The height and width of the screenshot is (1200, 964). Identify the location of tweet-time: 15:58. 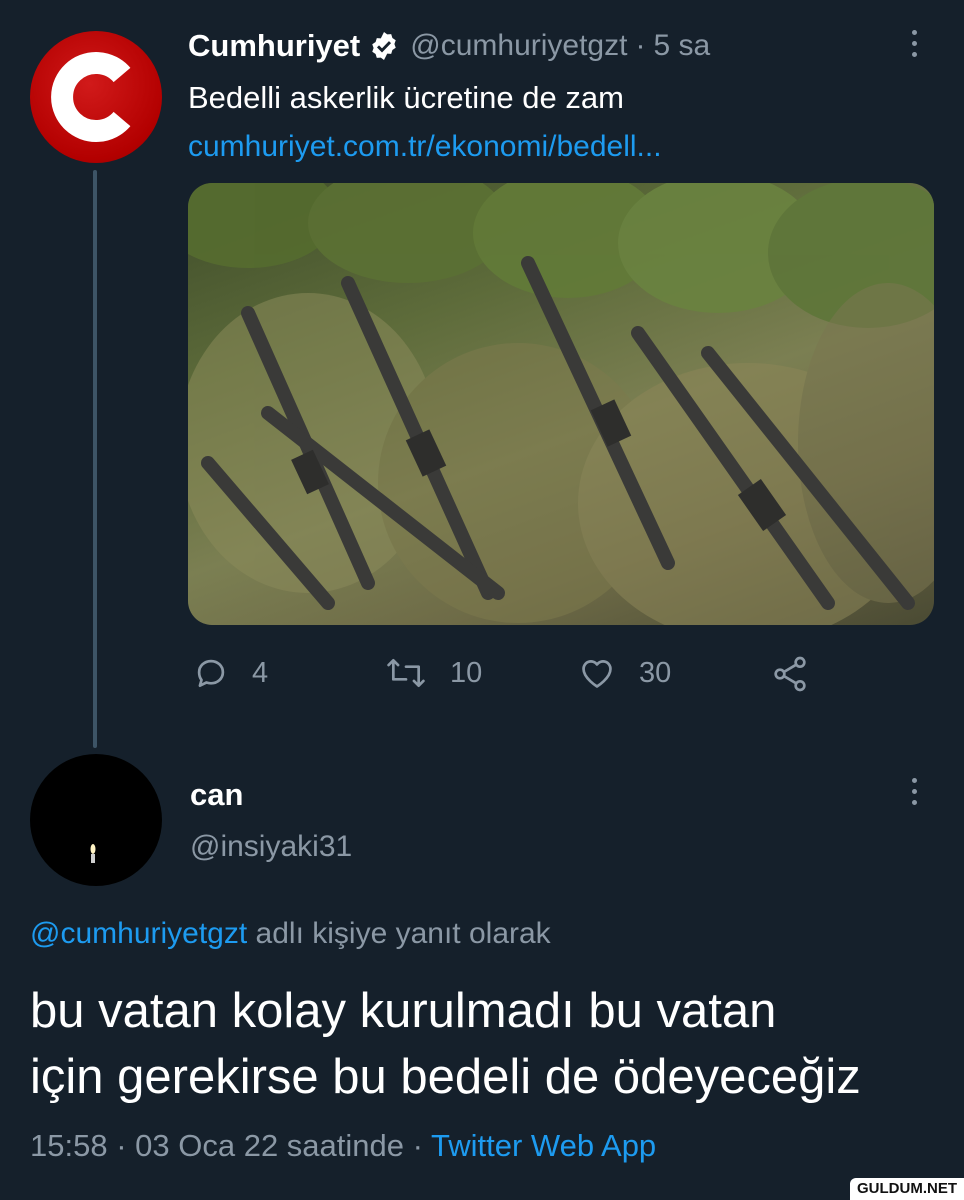
(69, 1145).